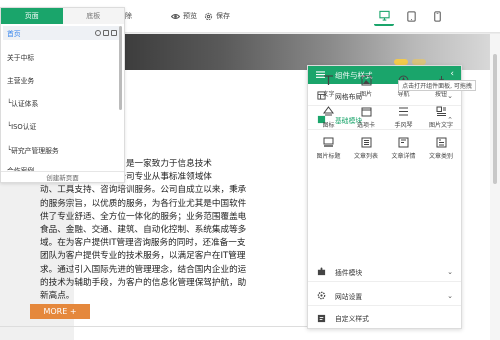  I want to click on module-tabs: 选项卡, so click(366, 118).